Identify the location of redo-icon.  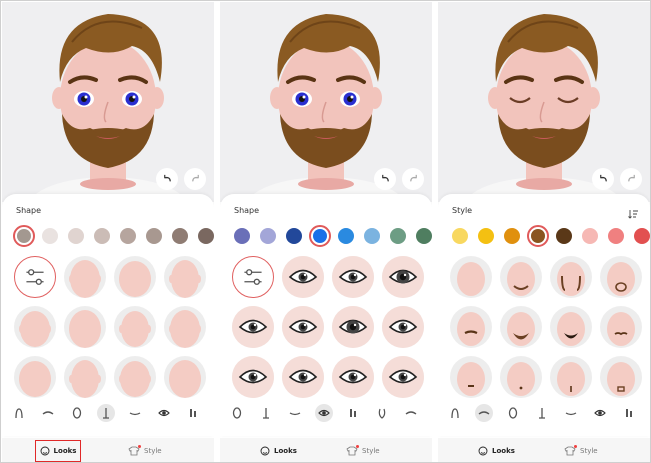
(631, 177).